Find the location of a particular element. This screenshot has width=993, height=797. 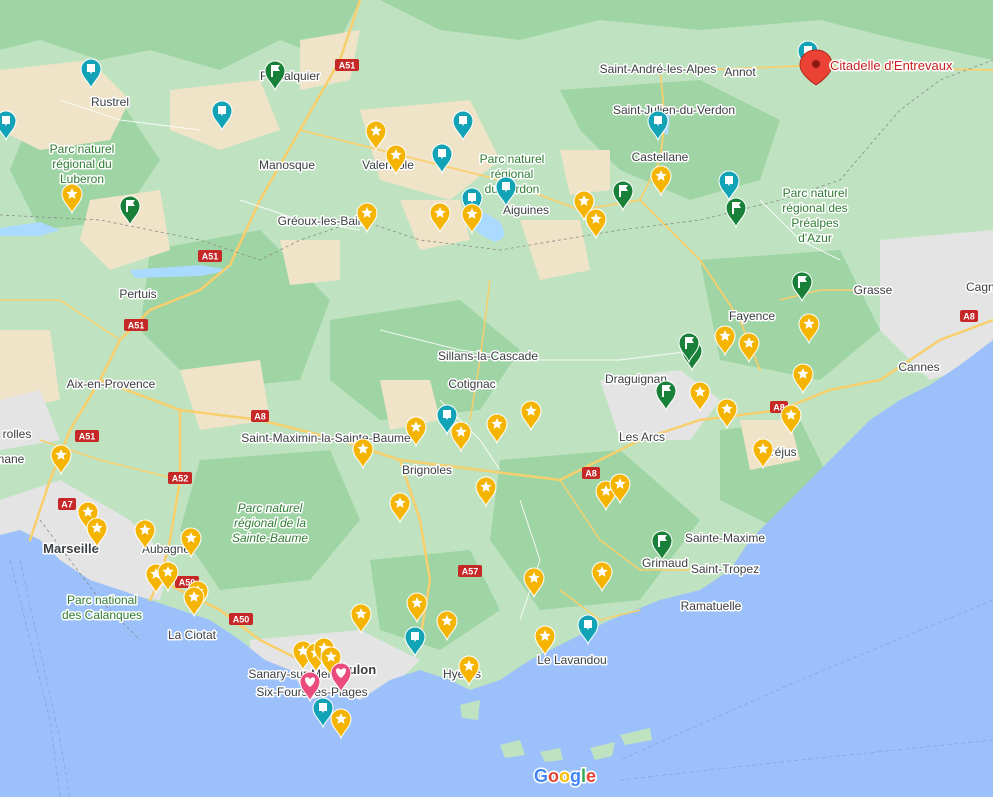

park-label-luberon-line-2: Luberon is located at coordinates (82, 179).